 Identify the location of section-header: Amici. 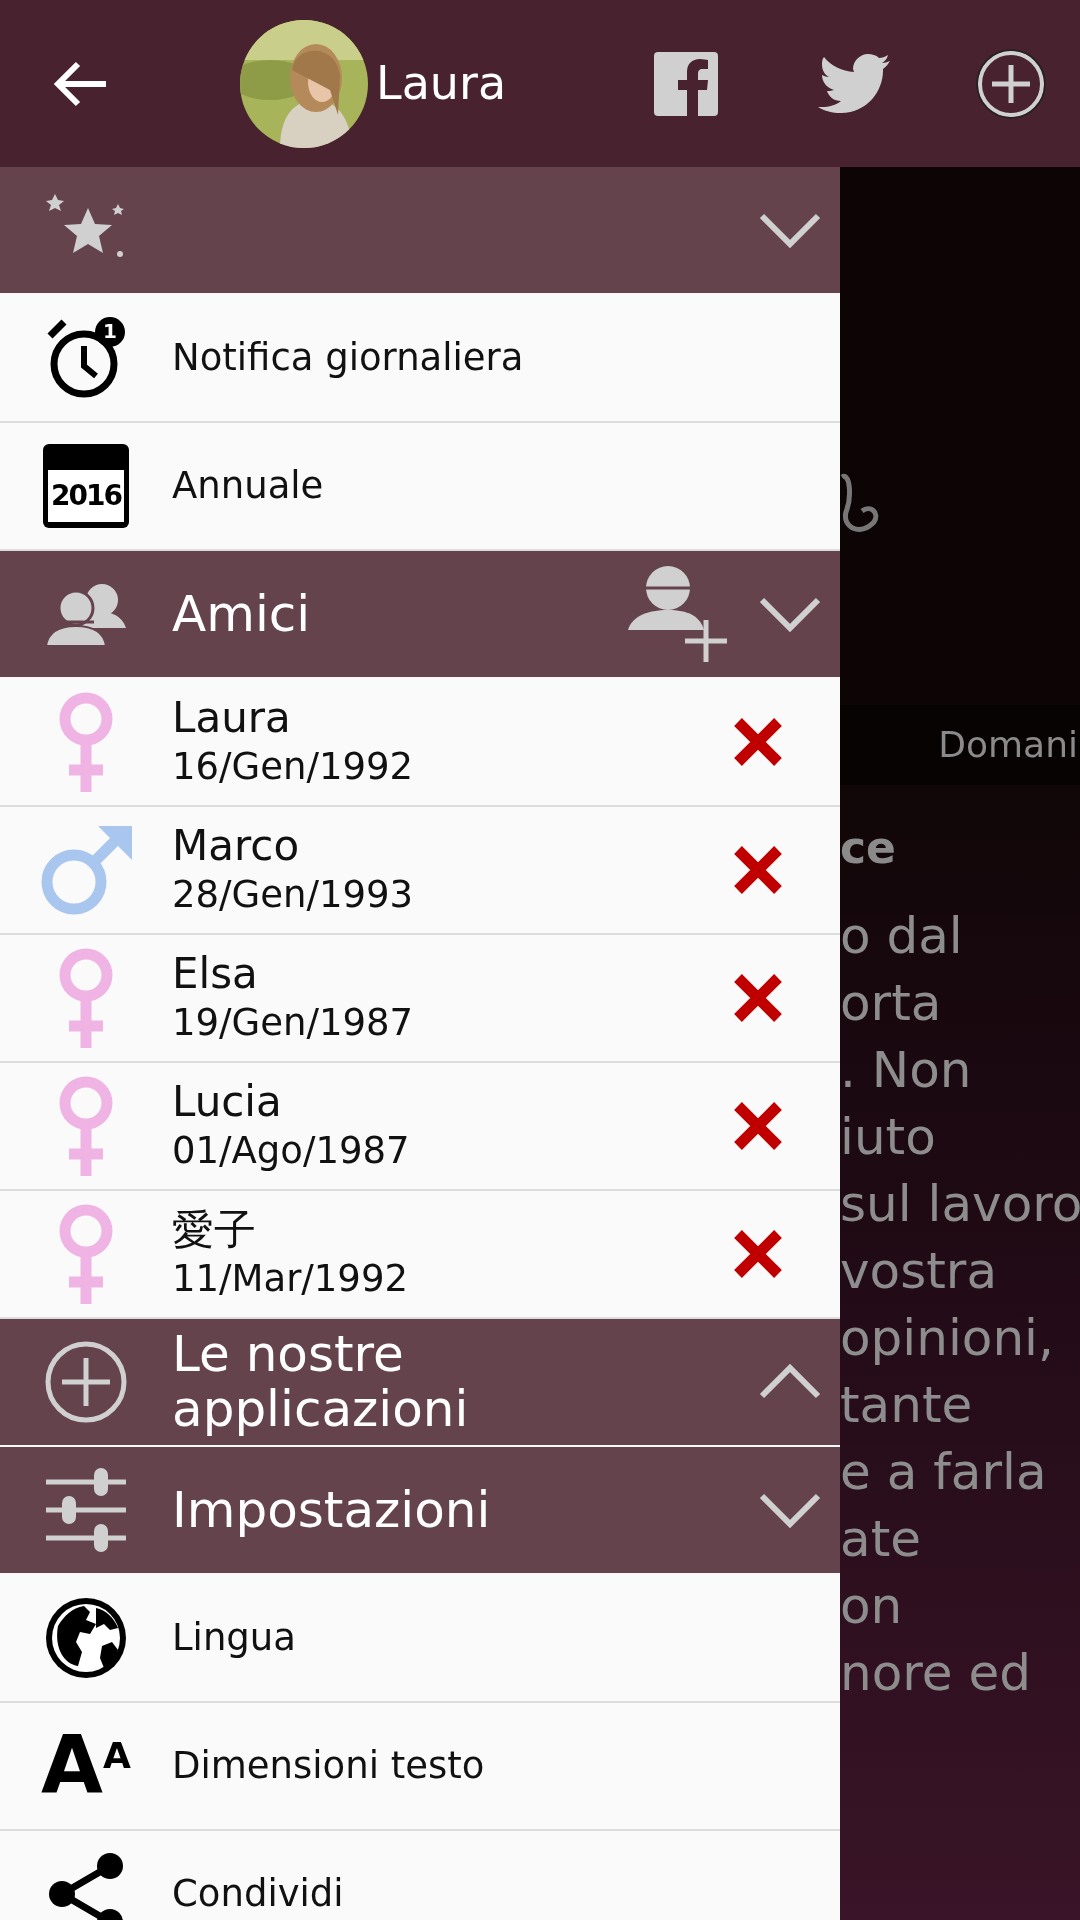
(420, 615).